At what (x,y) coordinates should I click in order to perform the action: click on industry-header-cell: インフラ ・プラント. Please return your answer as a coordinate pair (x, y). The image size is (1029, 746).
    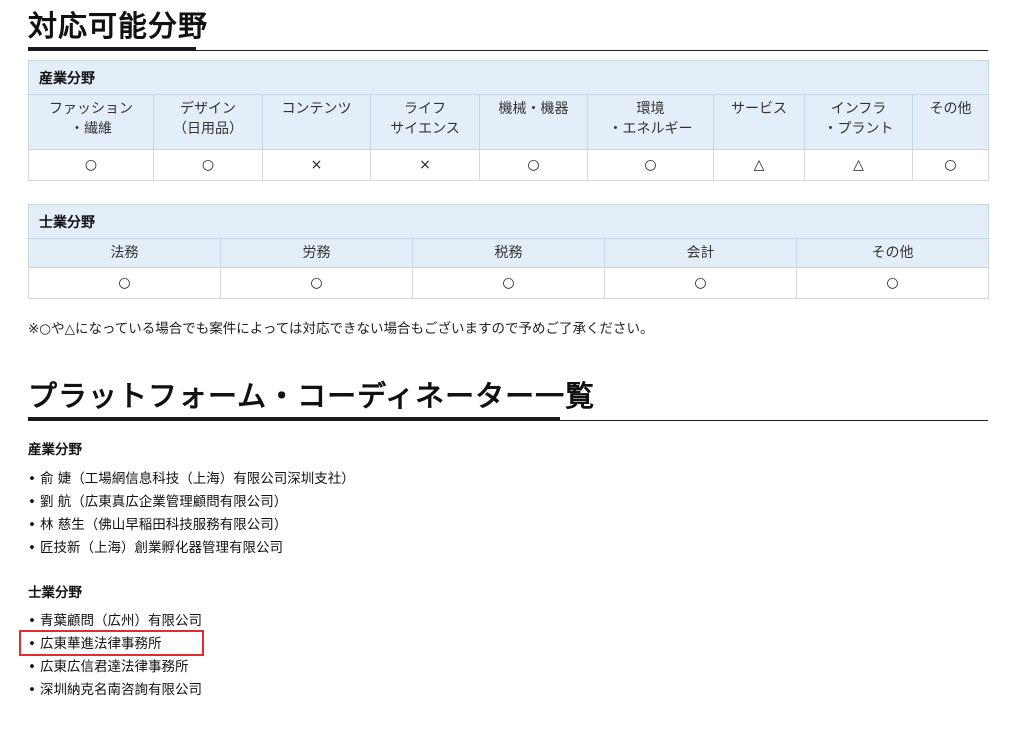
    Looking at the image, I should click on (858, 122).